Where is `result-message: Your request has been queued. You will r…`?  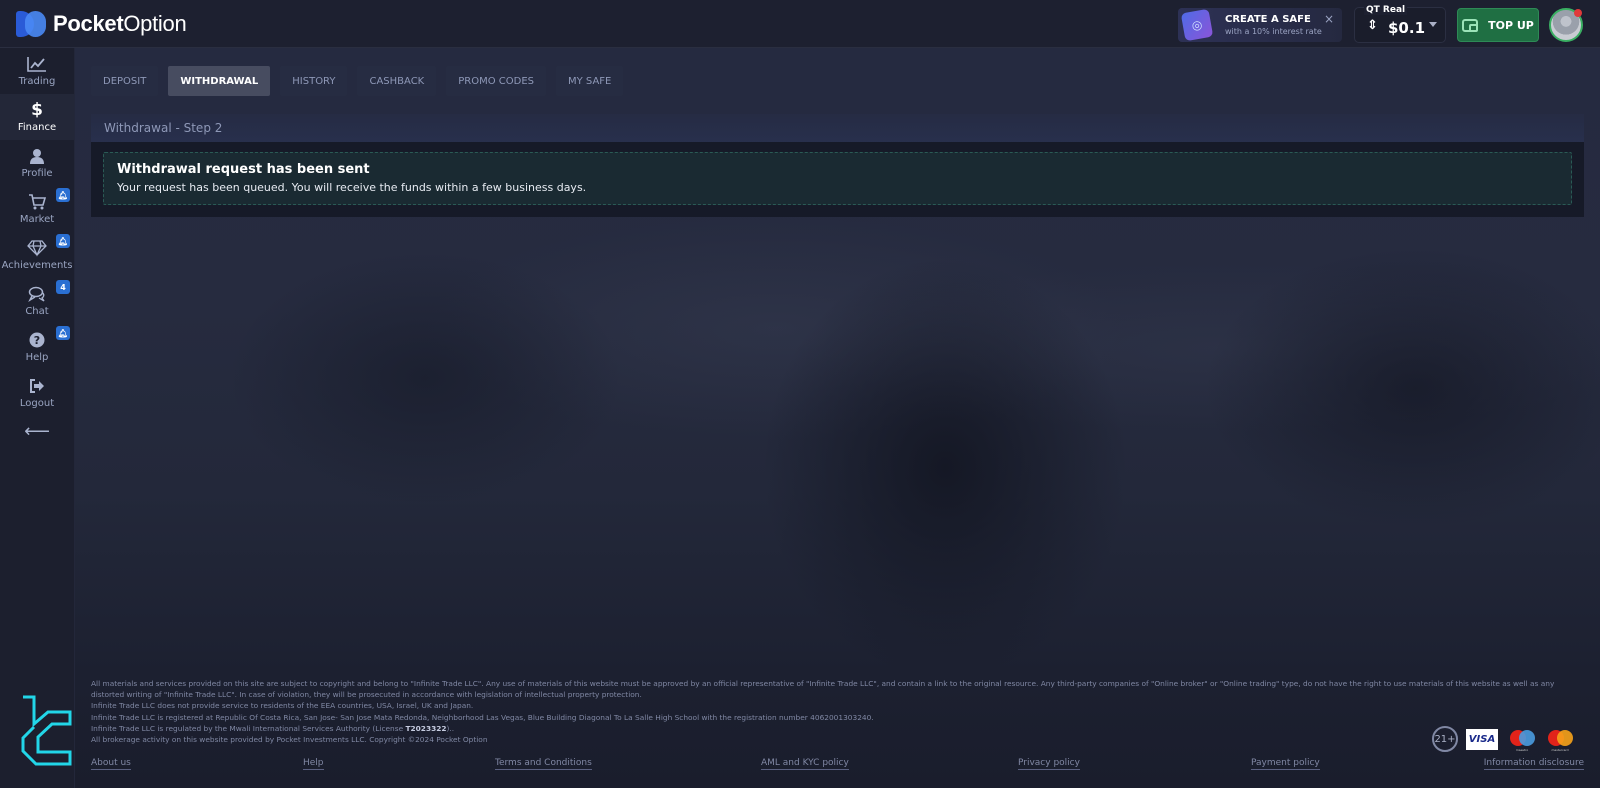 result-message: Your request has been queued. You will r… is located at coordinates (352, 187).